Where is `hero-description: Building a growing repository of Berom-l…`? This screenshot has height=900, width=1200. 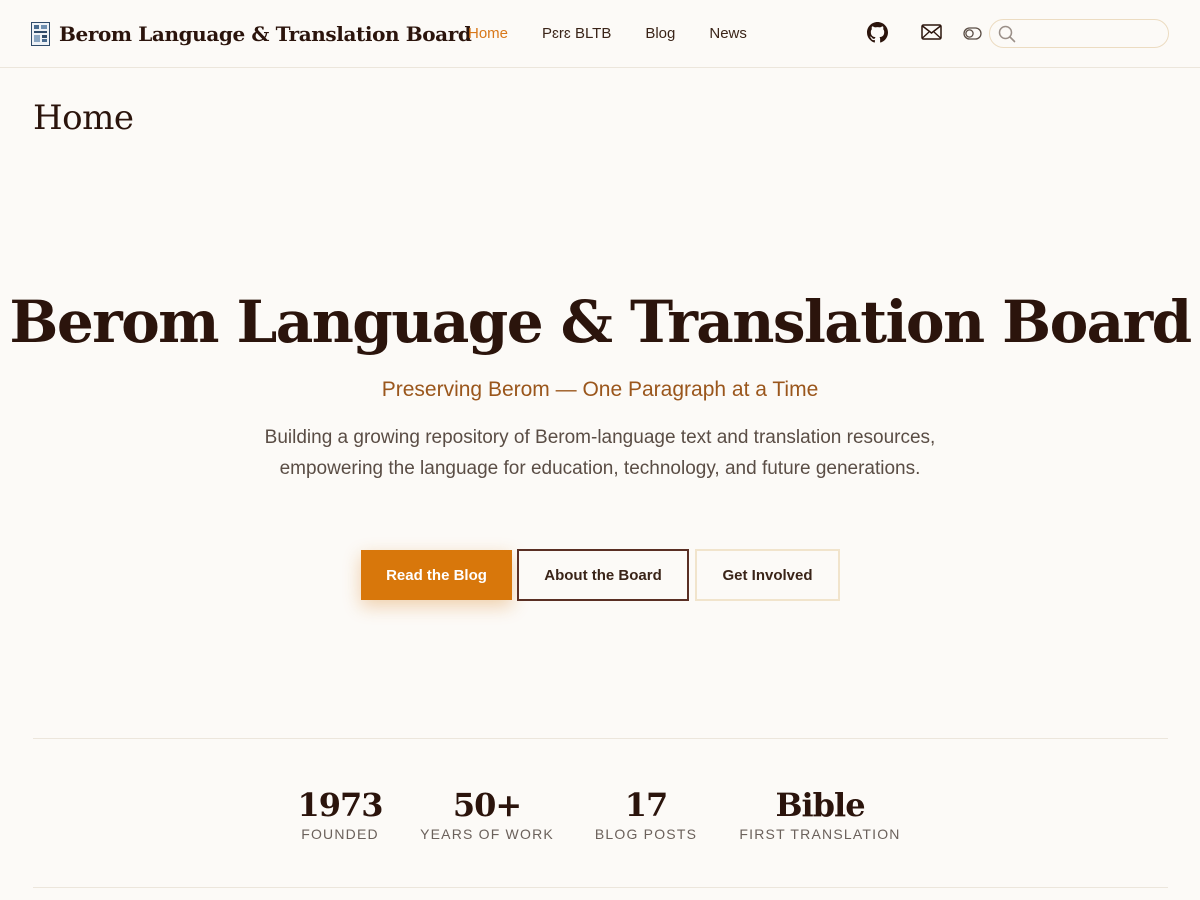
hero-description: Building a growing repository of Berom-l… is located at coordinates (600, 453).